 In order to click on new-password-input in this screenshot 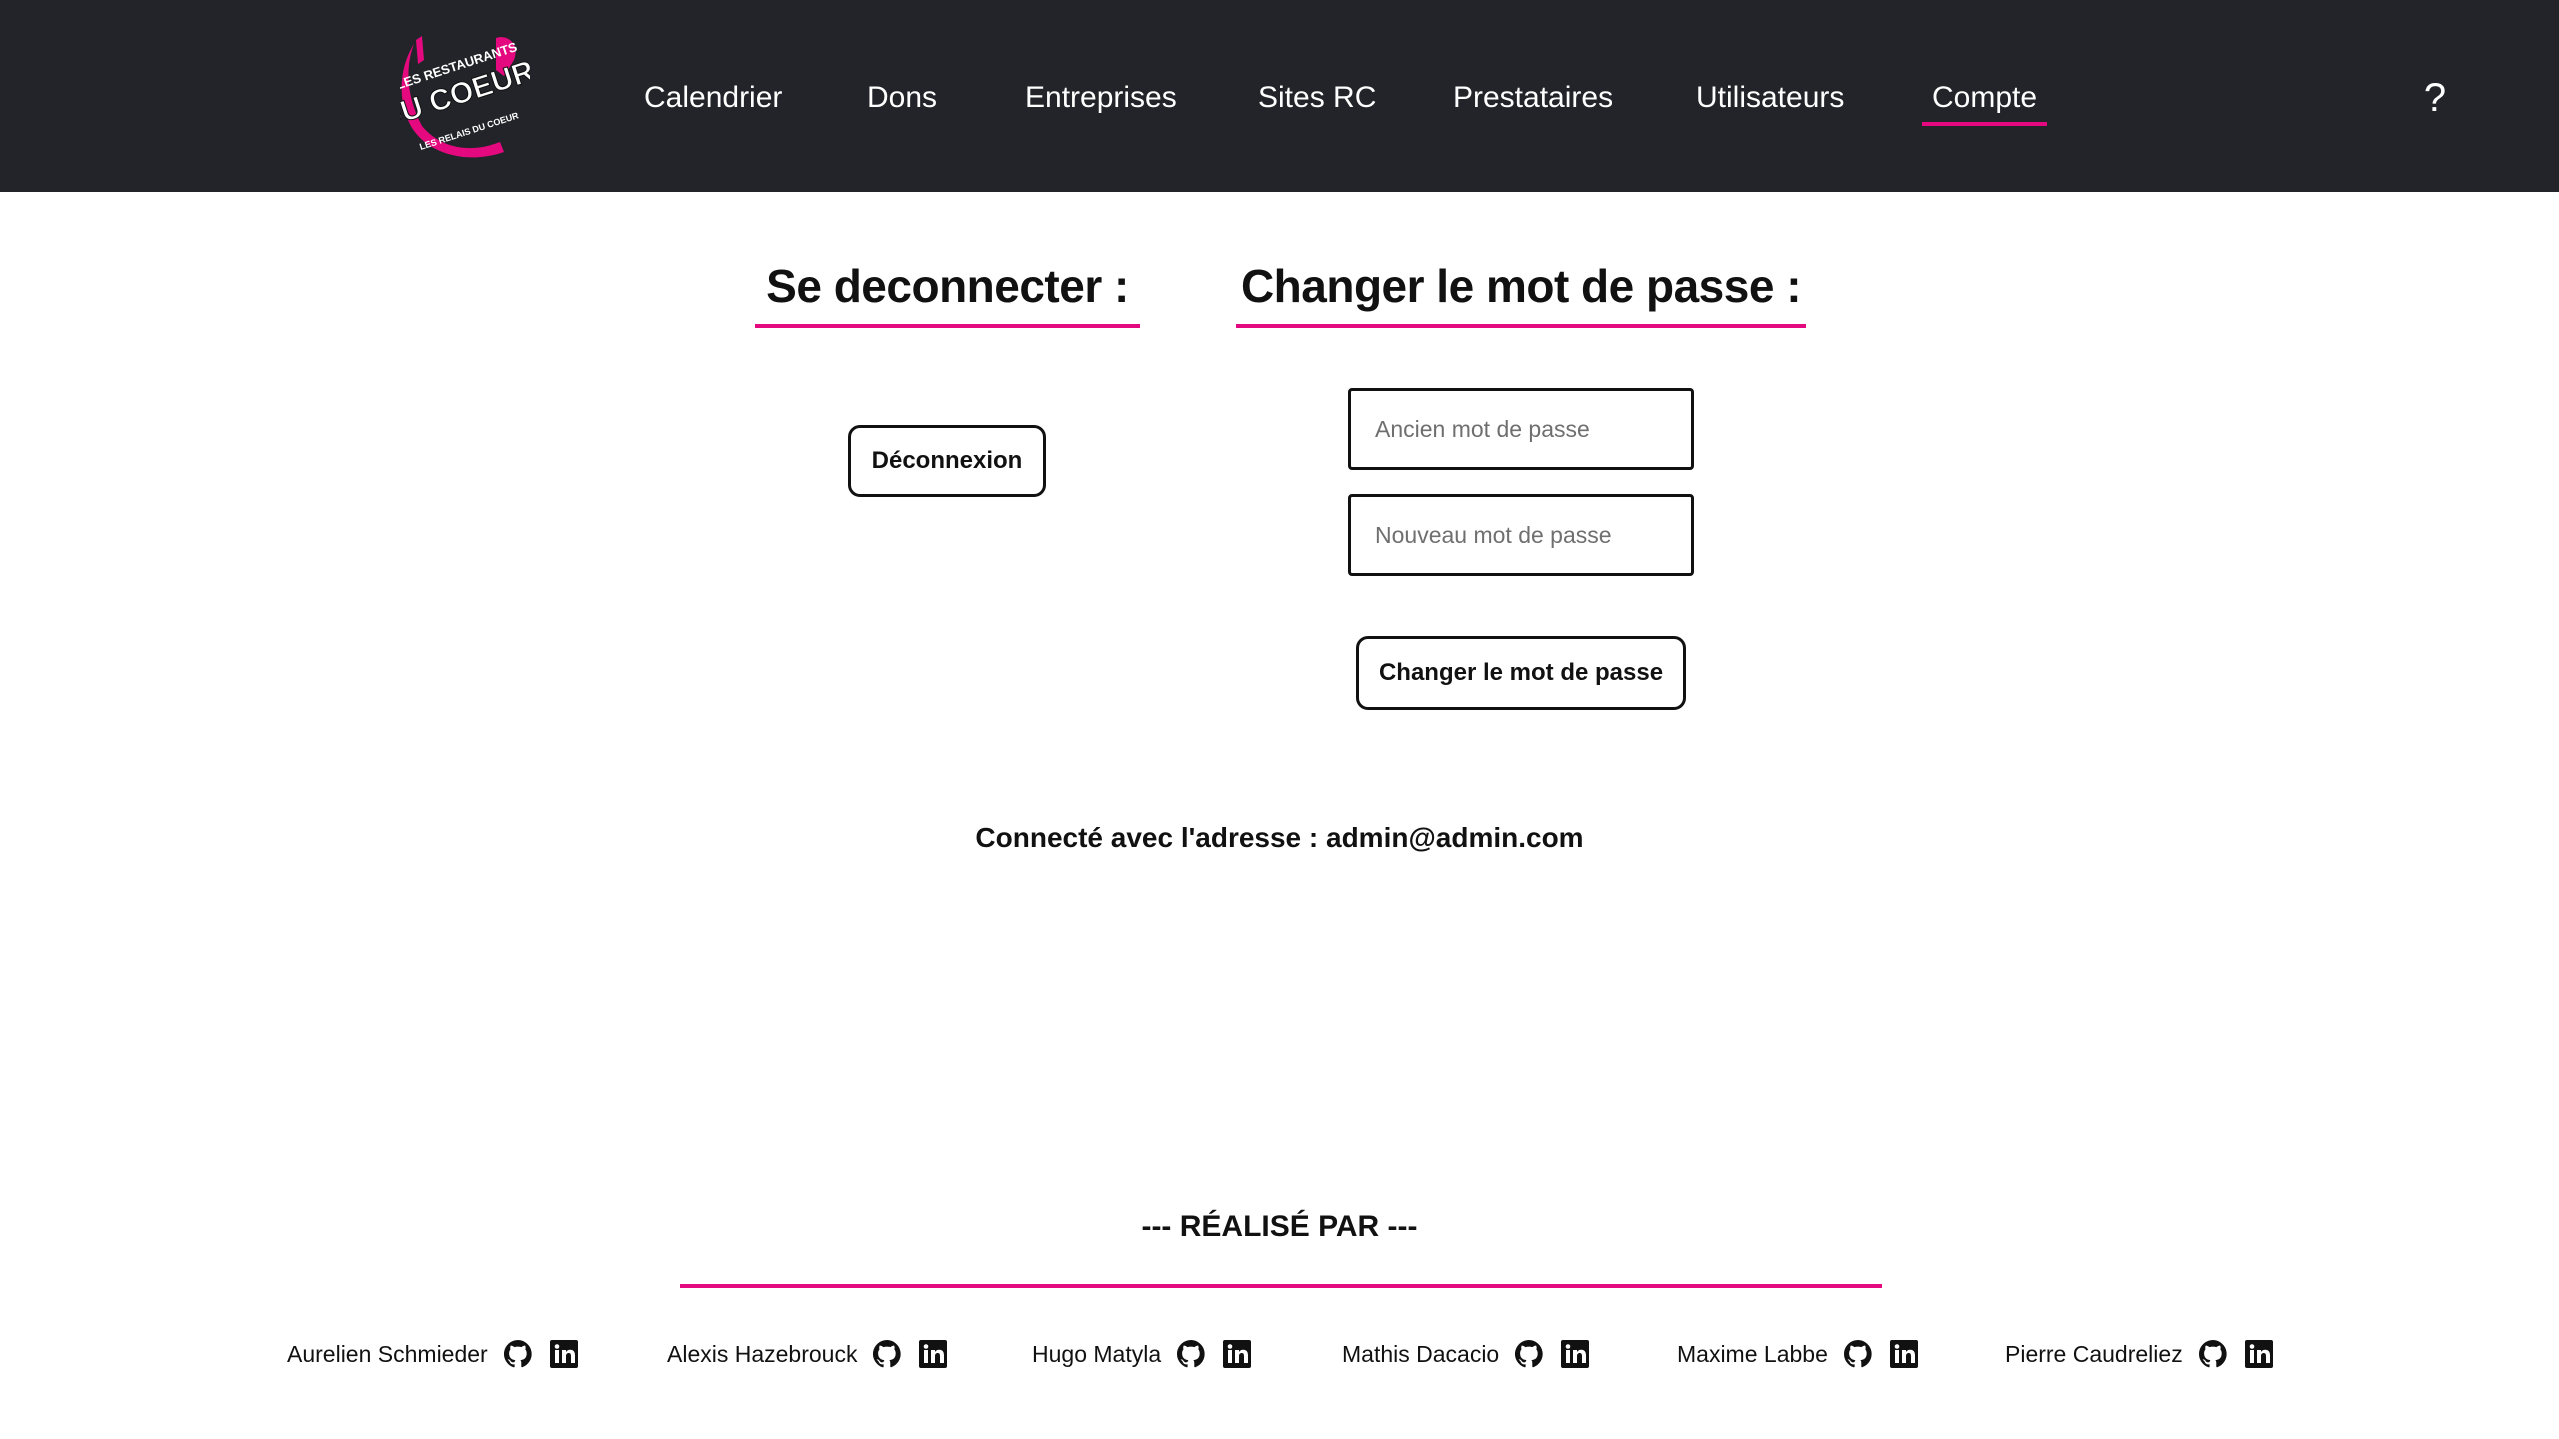, I will do `click(1521, 535)`.